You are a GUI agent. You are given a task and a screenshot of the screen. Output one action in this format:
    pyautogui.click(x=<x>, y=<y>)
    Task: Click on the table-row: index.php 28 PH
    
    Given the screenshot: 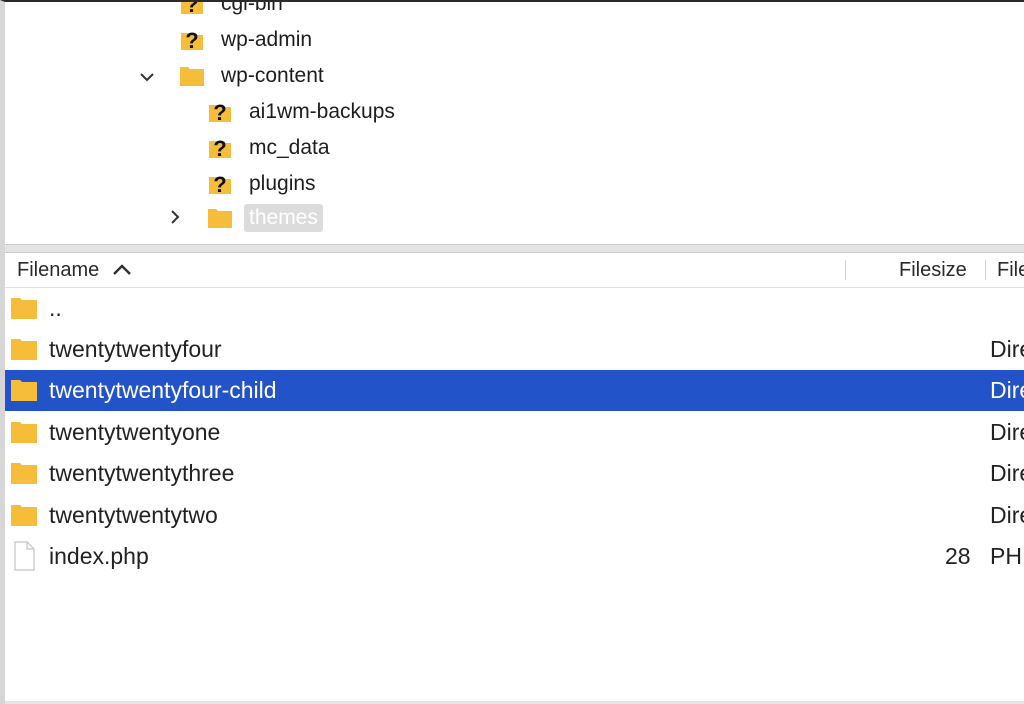 What is the action you would take?
    pyautogui.click(x=514, y=556)
    